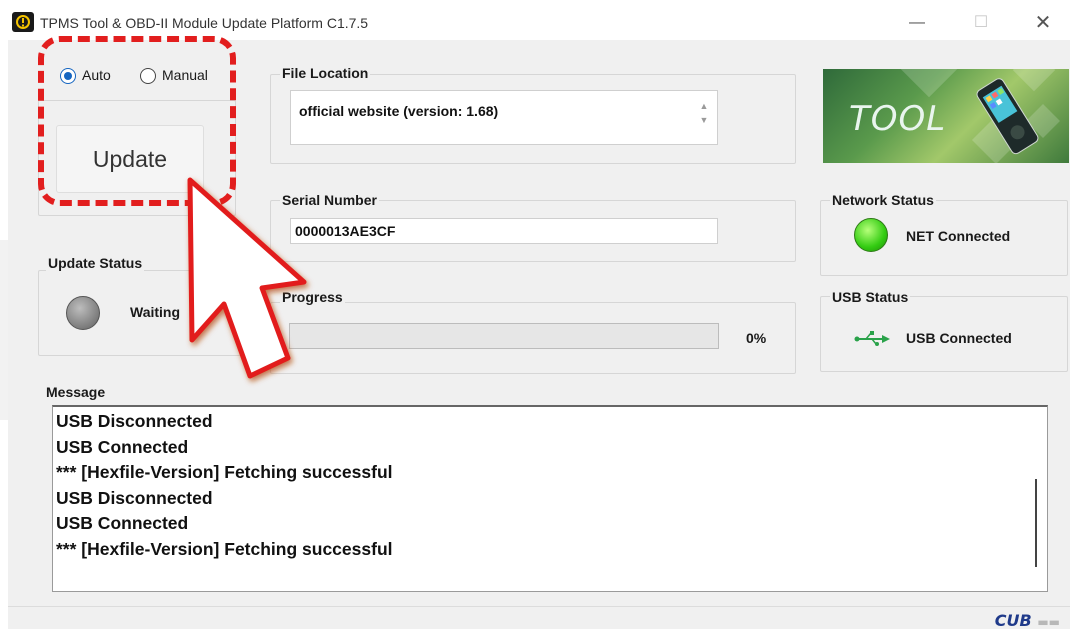 This screenshot has width=1076, height=630. What do you see at coordinates (83, 313) in the screenshot?
I see `update-status-indicator` at bounding box center [83, 313].